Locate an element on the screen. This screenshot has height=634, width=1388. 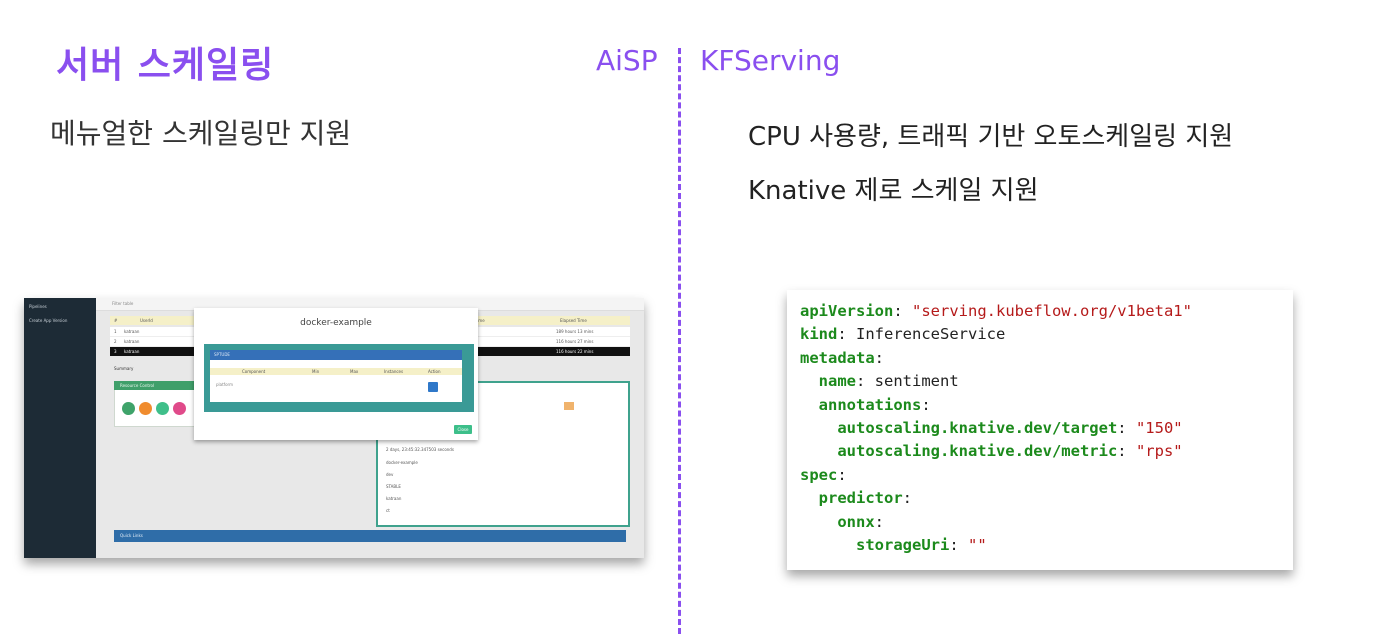
code-key: annotations is located at coordinates (870, 404).